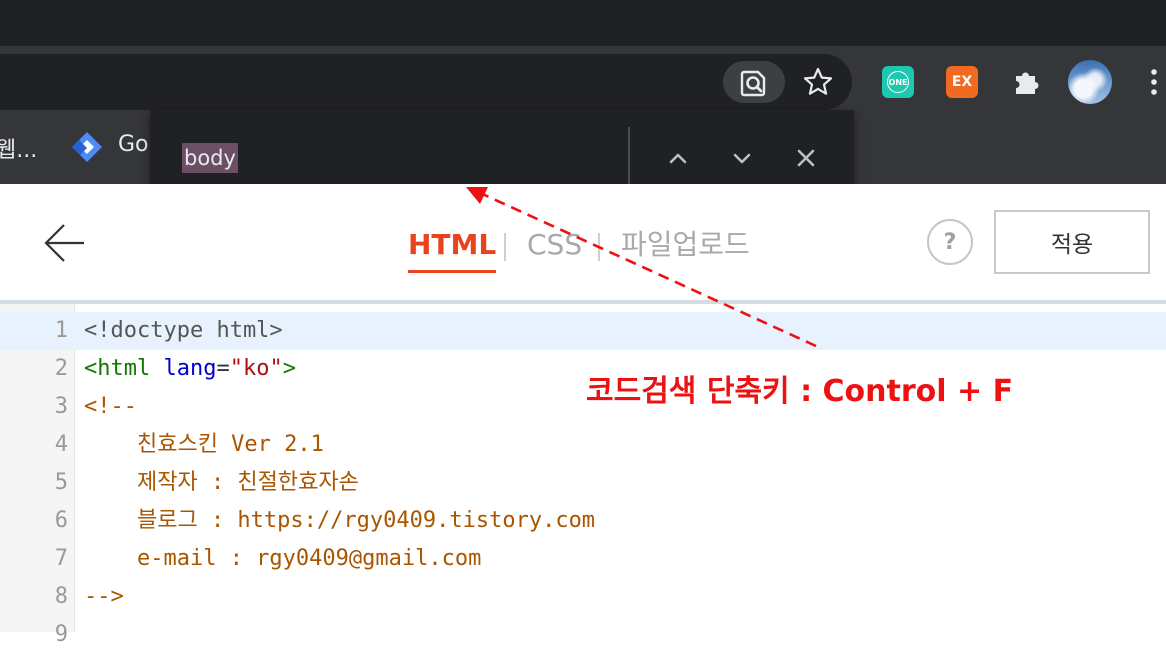 This screenshot has height=654, width=1166. I want to click on annotation-arrow, so click(641, 267).